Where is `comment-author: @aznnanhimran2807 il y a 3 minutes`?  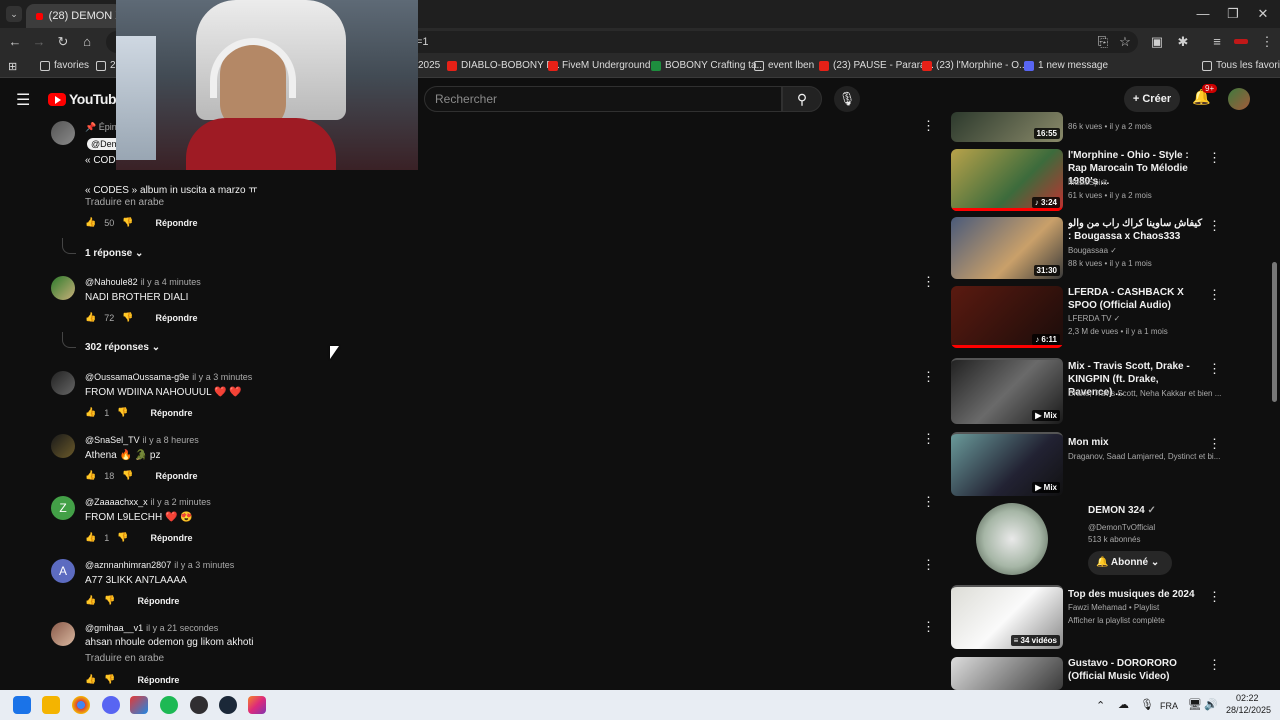 comment-author: @aznnanhimran2807 il y a 3 minutes is located at coordinates (159, 565).